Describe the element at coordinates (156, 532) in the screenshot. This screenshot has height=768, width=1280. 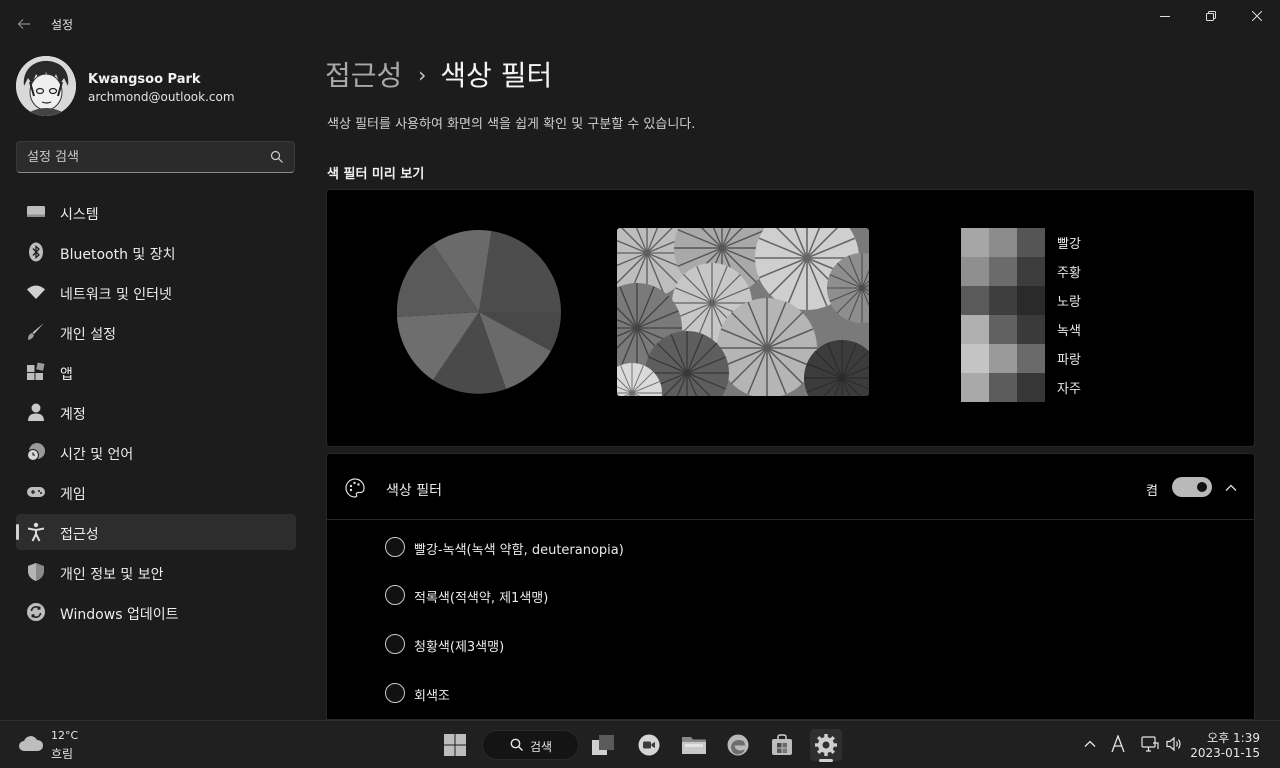
I see `sidebar-item-accessibility: 접근성` at that location.